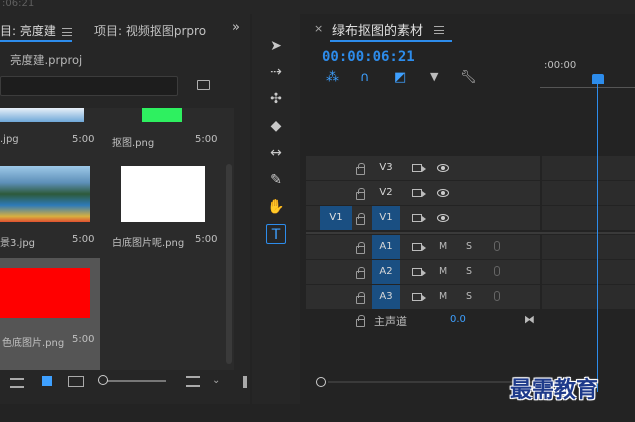 The image size is (635, 422). What do you see at coordinates (216, 380) in the screenshot?
I see `chevron-down-icon: ⌄` at bounding box center [216, 380].